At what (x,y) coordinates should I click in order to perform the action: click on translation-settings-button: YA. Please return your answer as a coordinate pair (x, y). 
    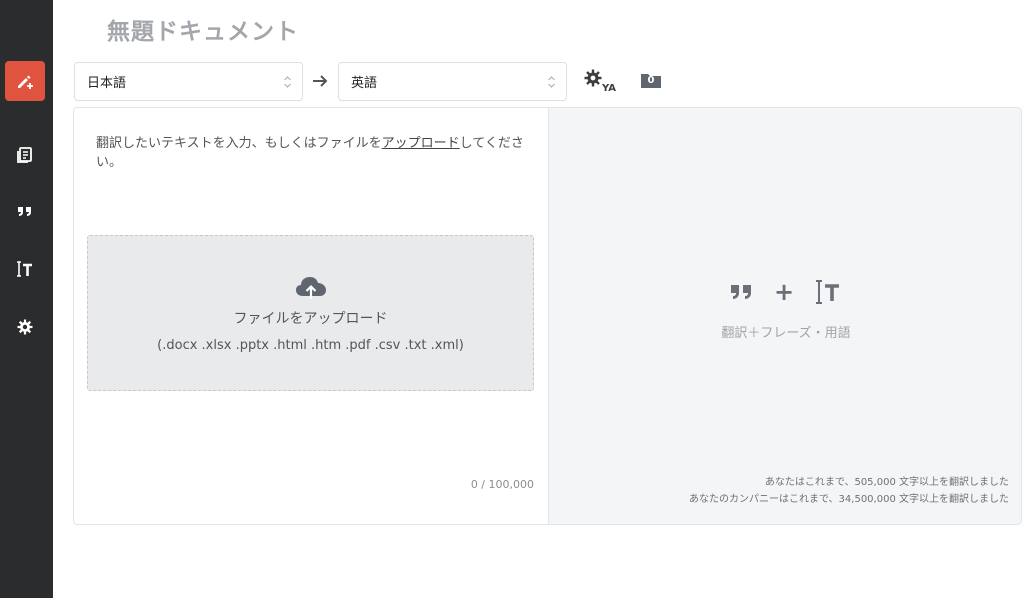
    Looking at the image, I should click on (602, 83).